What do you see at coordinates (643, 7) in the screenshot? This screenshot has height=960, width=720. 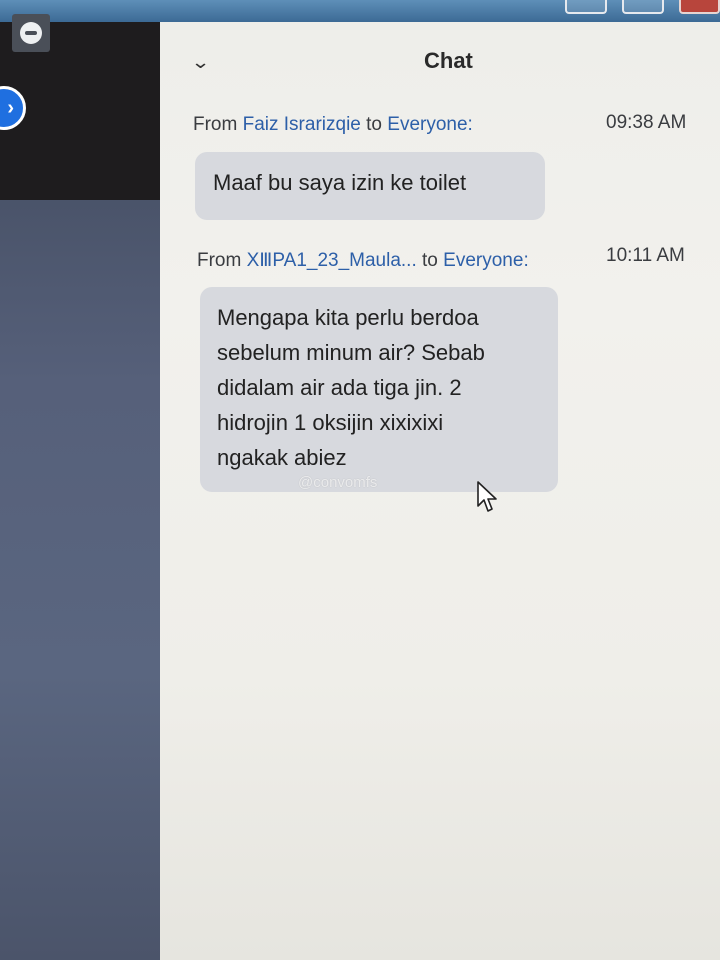 I see `maximize-button` at bounding box center [643, 7].